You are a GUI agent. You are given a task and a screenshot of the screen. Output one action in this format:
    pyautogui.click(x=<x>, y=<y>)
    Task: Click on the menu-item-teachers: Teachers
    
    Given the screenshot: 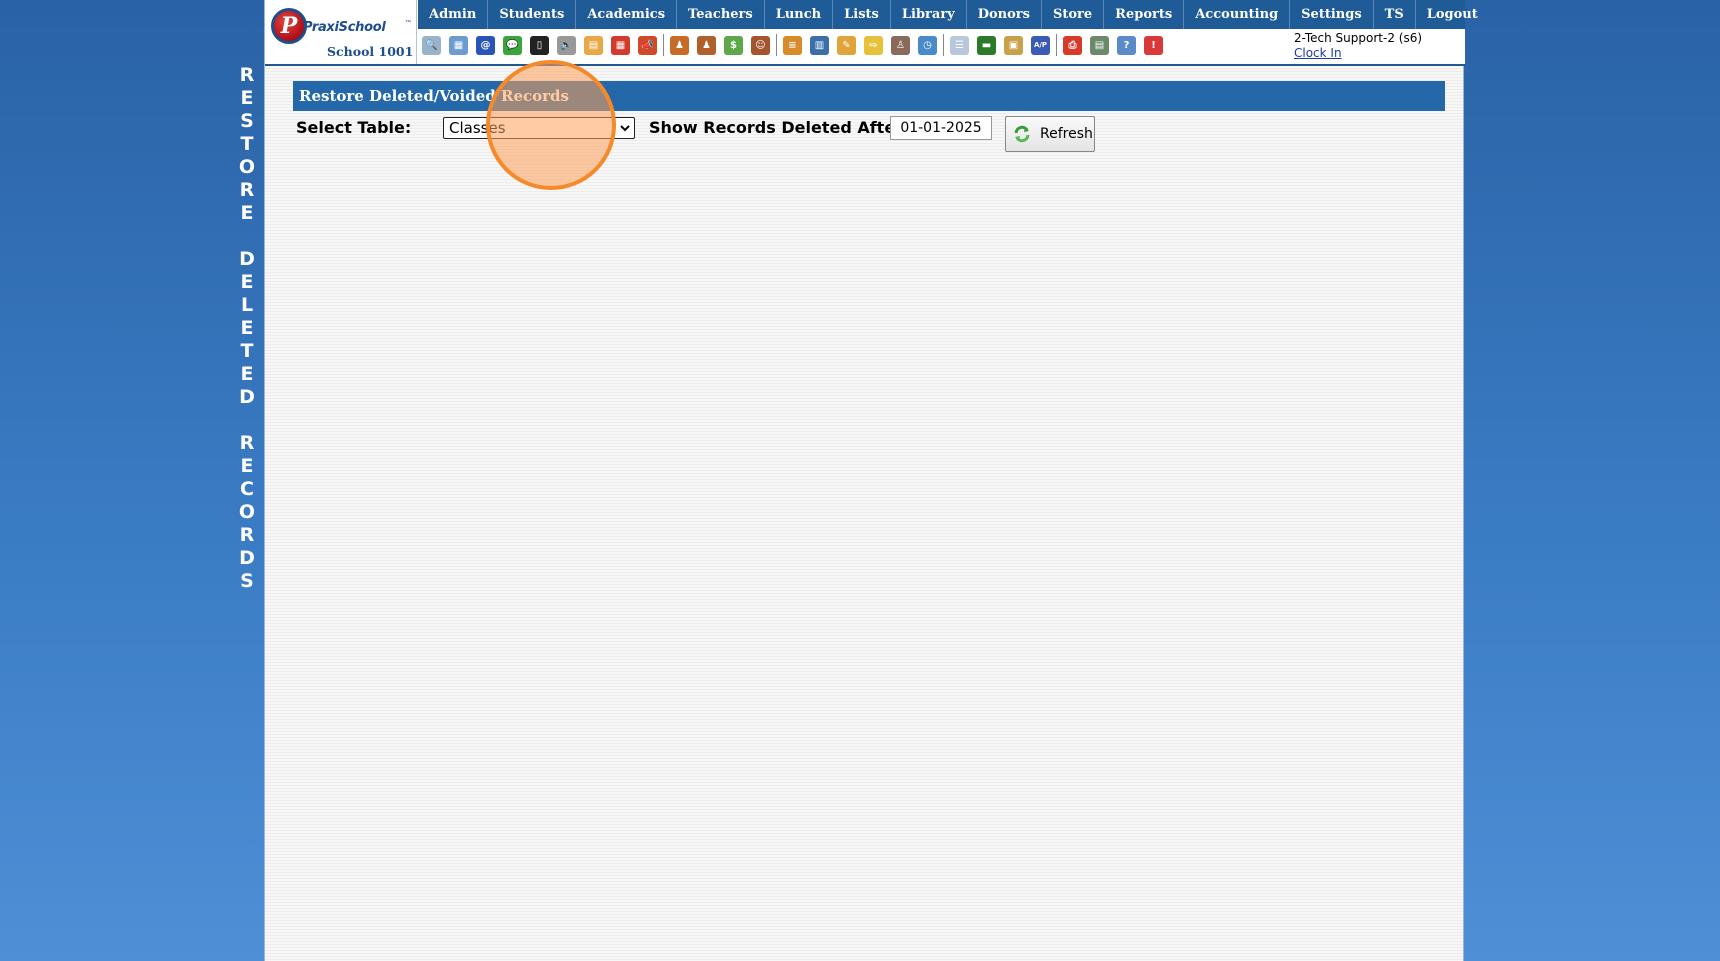 What is the action you would take?
    pyautogui.click(x=721, y=14)
    